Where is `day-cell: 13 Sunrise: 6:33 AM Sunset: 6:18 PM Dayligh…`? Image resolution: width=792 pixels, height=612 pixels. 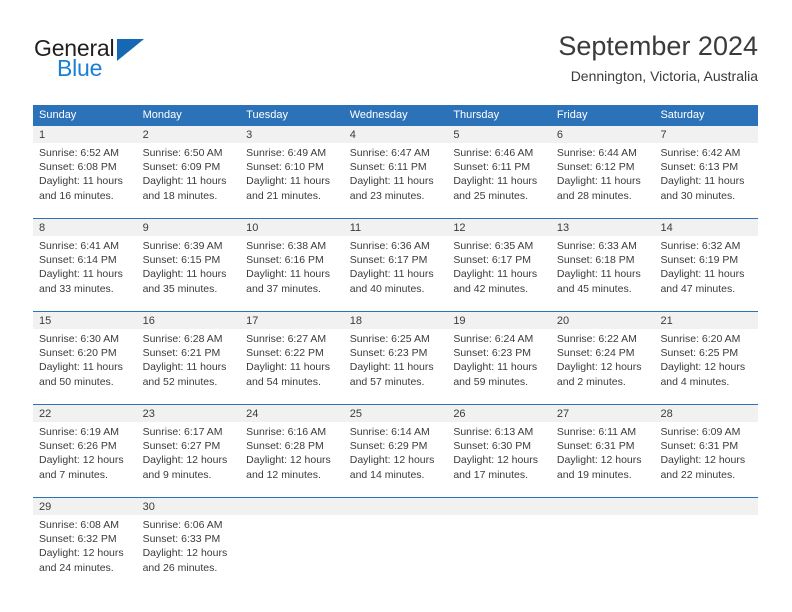
day-cell: 13 Sunrise: 6:33 AM Sunset: 6:18 PM Dayligh… is located at coordinates (602, 257).